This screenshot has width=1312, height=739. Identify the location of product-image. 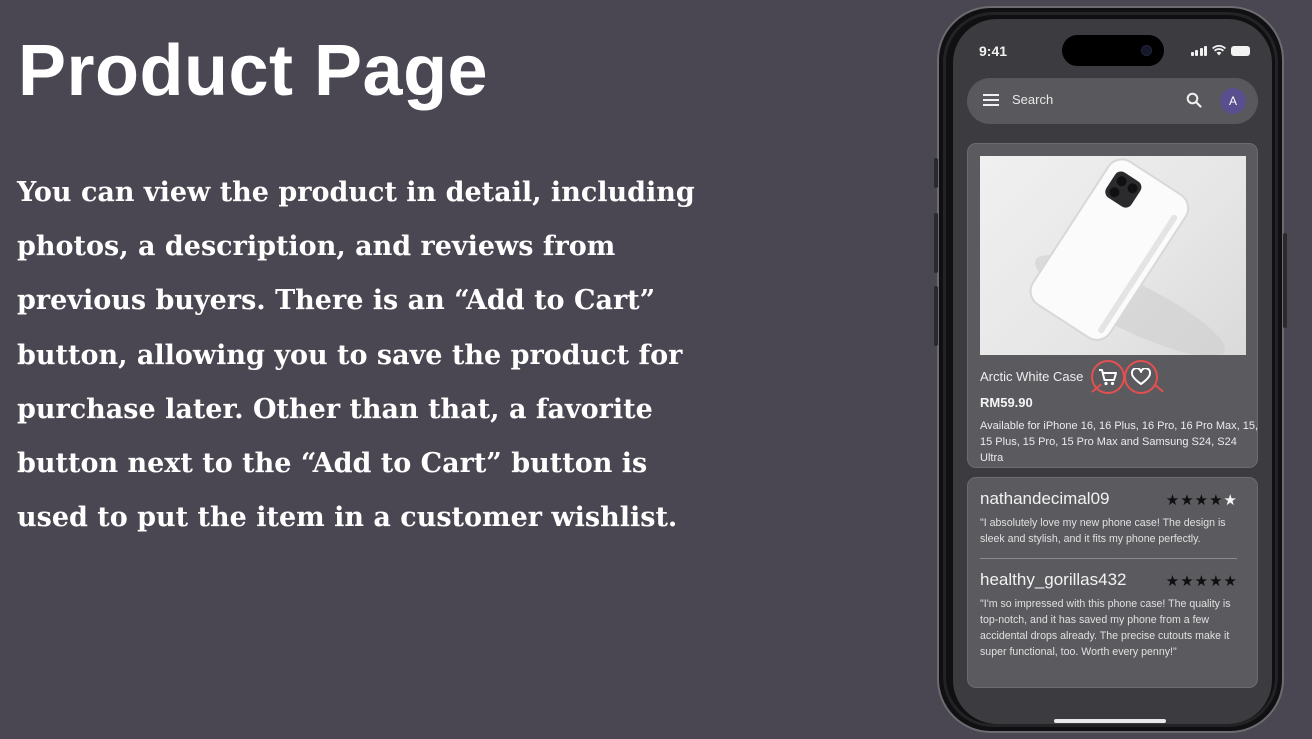
(1113, 255).